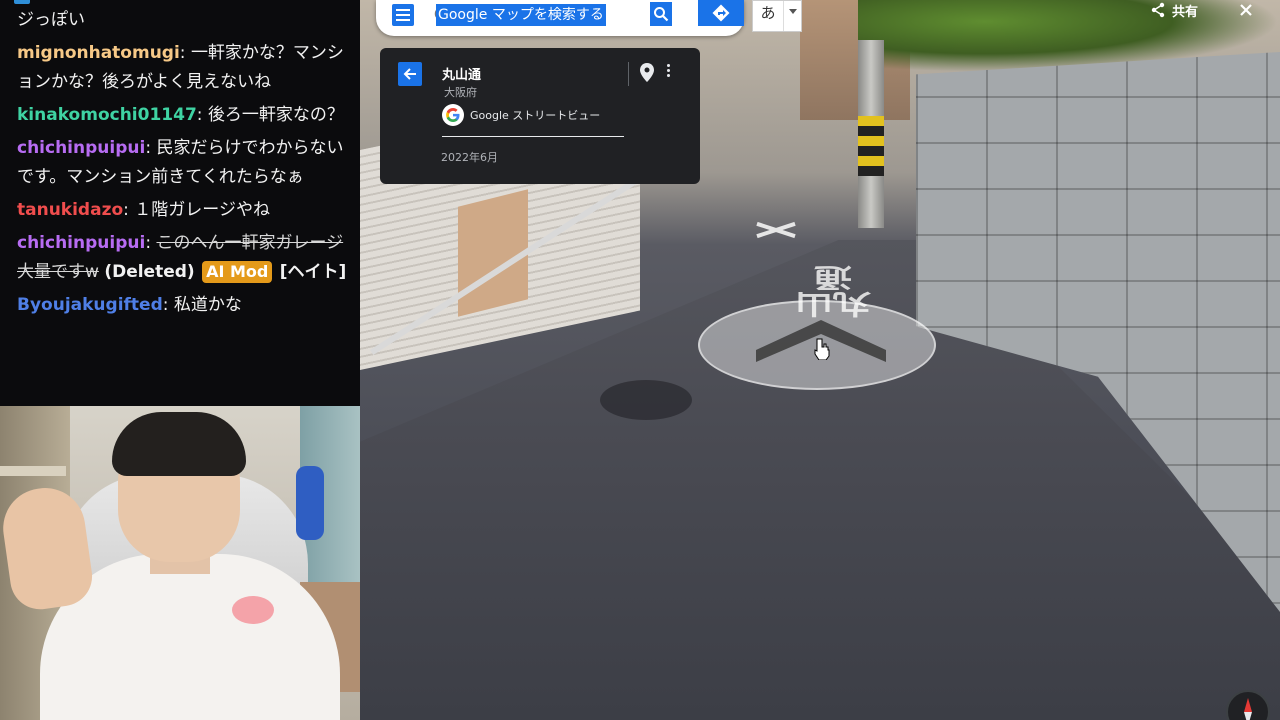  What do you see at coordinates (453, 115) in the screenshot?
I see `google-logo-icon` at bounding box center [453, 115].